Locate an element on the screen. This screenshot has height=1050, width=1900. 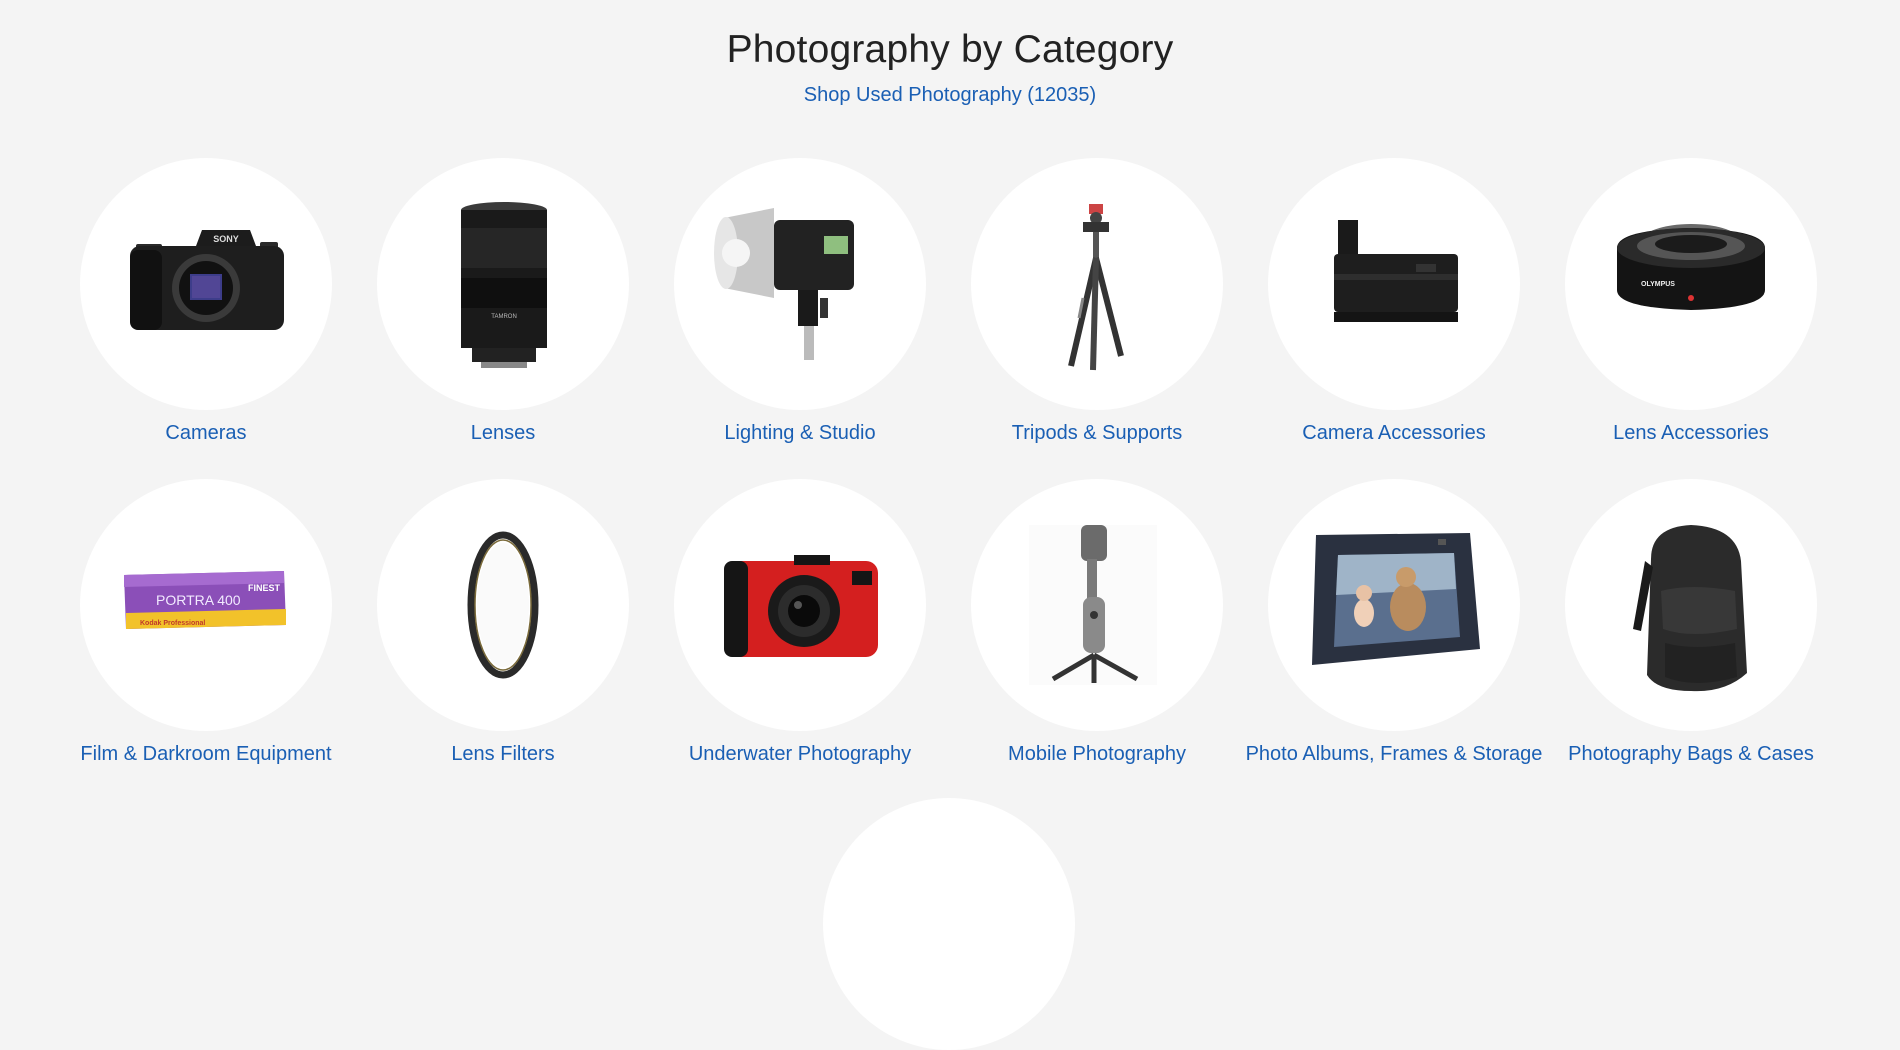
category-underwater-photography: Underwater Photography is located at coordinates (800, 622).